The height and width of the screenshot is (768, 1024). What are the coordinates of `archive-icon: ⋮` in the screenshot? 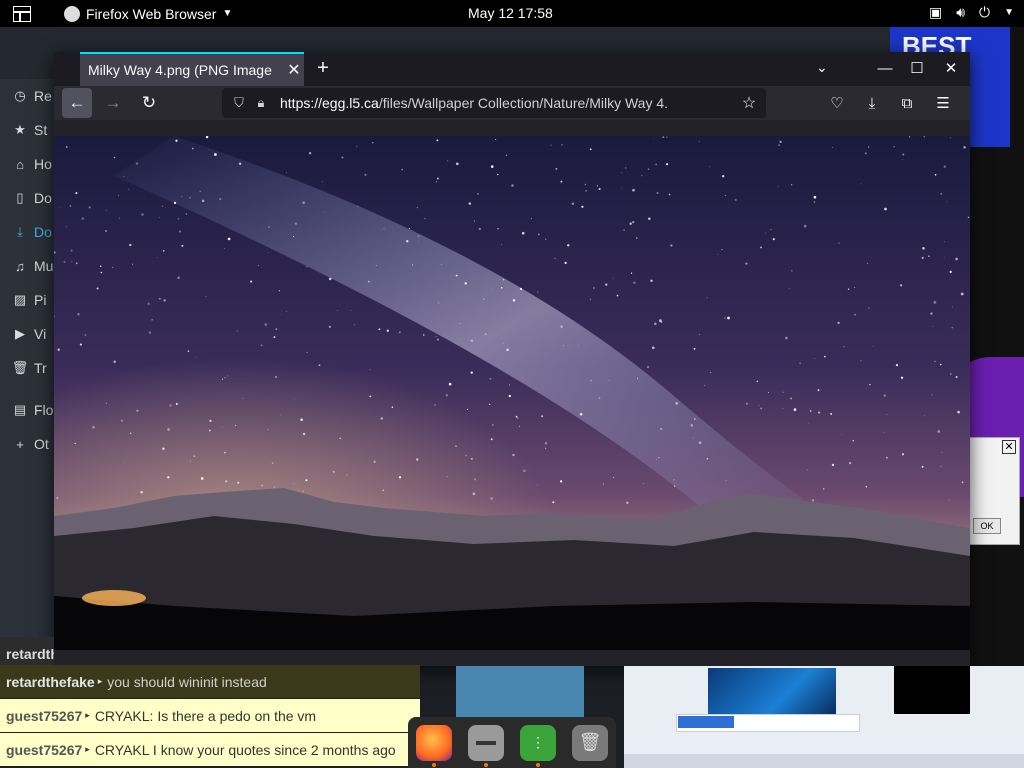 It's located at (538, 745).